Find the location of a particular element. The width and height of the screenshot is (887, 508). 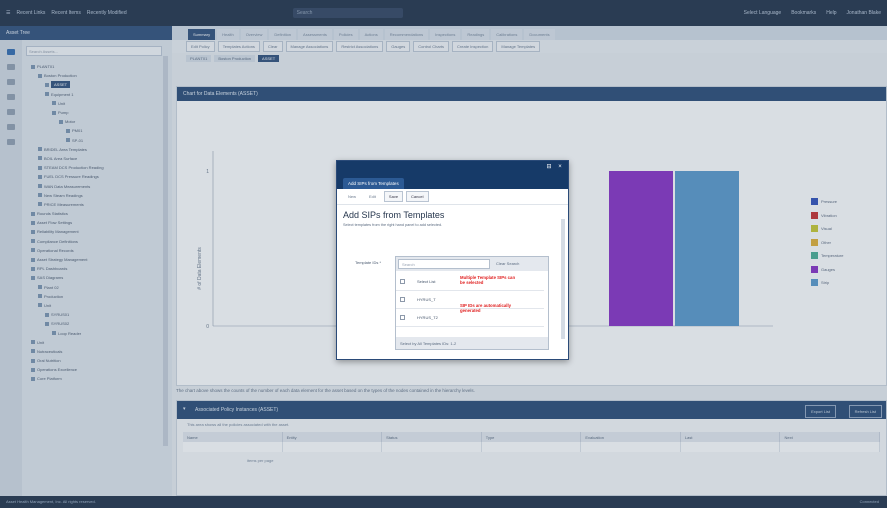

dialog-toolbar: New Edit Save Cancel is located at coordinates (452, 197).